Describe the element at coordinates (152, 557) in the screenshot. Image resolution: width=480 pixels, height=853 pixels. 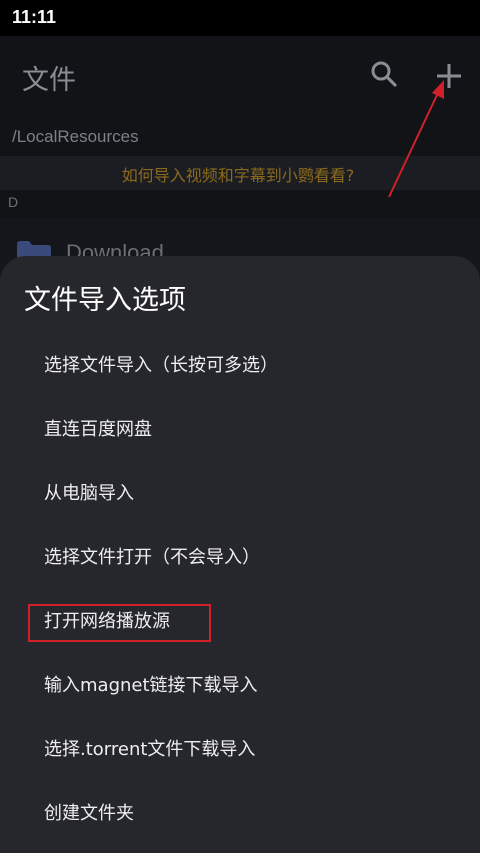
I see `option-label: 选择文件打开（不会导入）` at that location.